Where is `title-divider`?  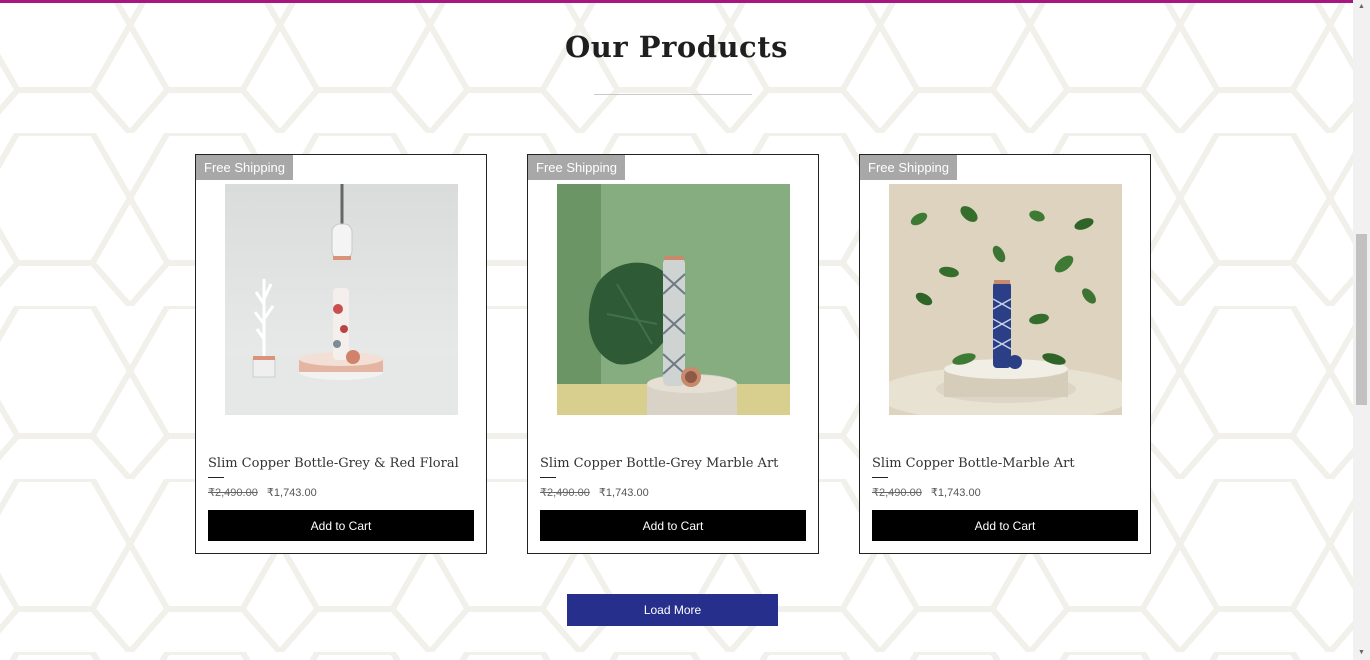 title-divider is located at coordinates (673, 94).